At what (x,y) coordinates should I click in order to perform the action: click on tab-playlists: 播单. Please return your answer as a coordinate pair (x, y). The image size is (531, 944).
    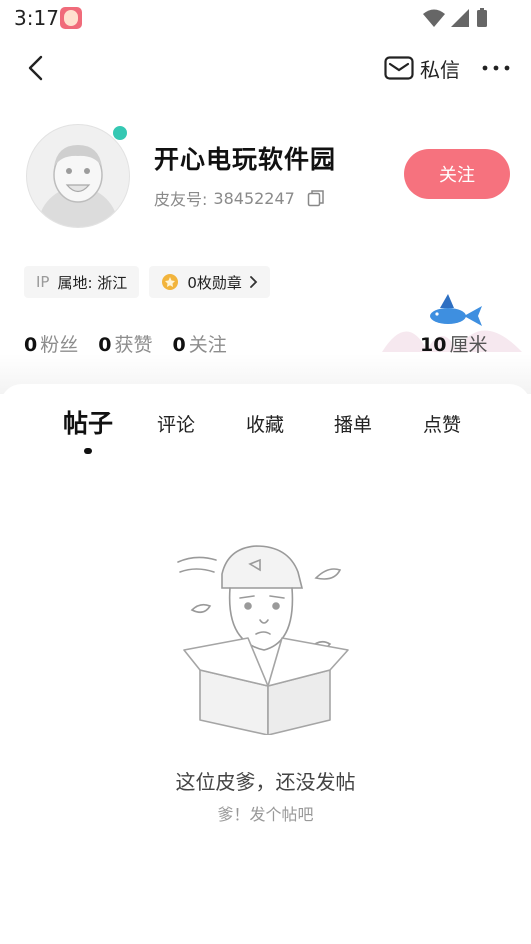
    Looking at the image, I should click on (353, 423).